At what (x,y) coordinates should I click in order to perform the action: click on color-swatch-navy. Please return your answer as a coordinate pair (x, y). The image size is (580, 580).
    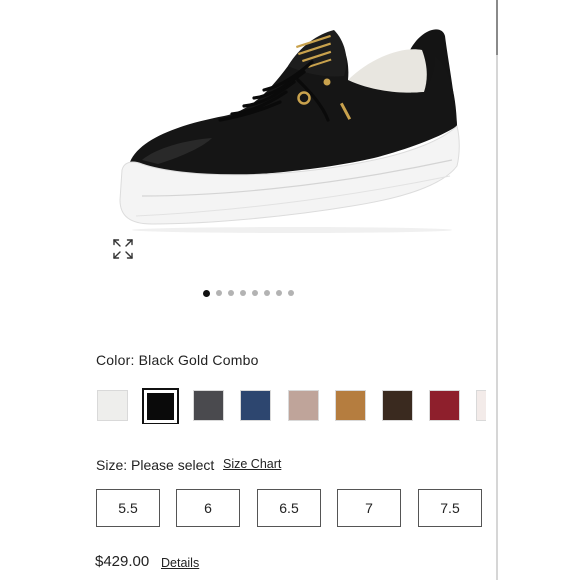
    Looking at the image, I should click on (255, 405).